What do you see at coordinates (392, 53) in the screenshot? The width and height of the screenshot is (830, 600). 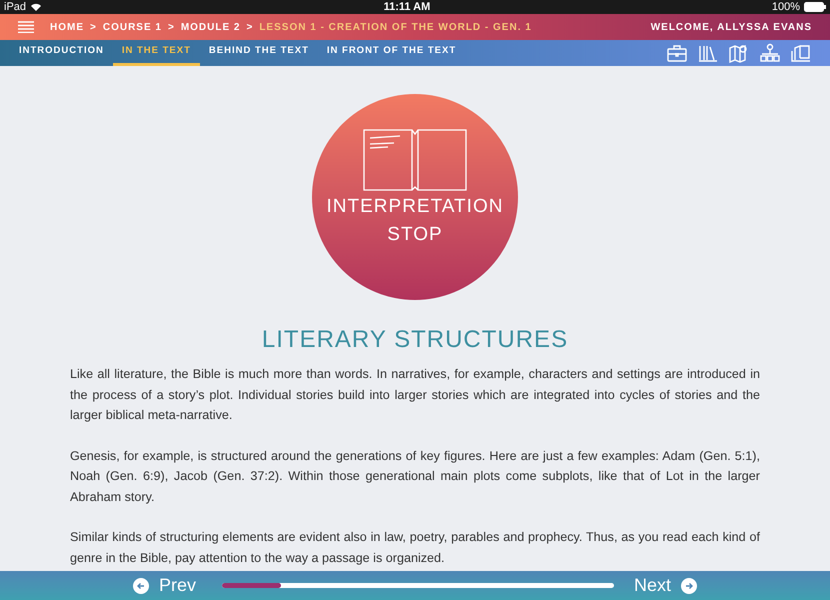 I see `tab: IN FRONT OF THE TEXT` at bounding box center [392, 53].